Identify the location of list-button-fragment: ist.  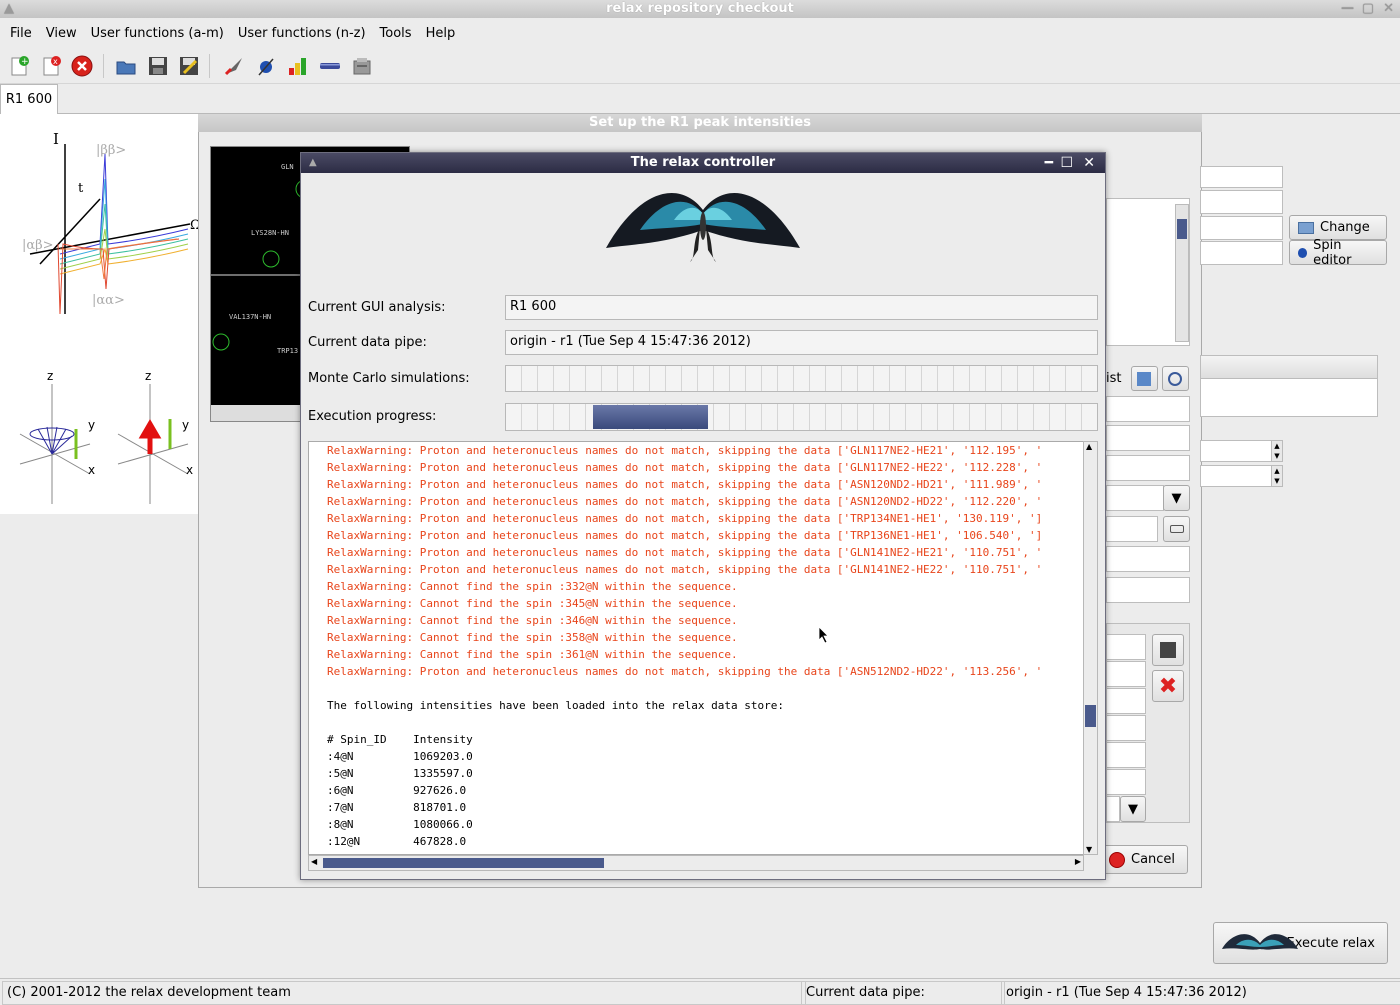
(1116, 379).